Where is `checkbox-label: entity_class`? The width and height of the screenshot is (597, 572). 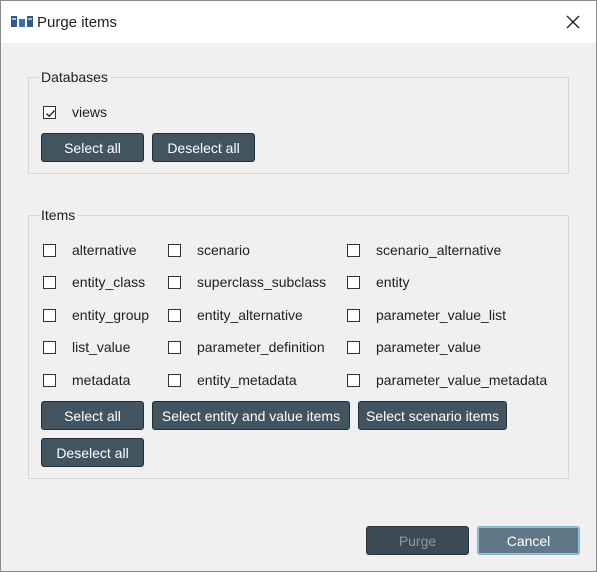 checkbox-label: entity_class is located at coordinates (109, 282).